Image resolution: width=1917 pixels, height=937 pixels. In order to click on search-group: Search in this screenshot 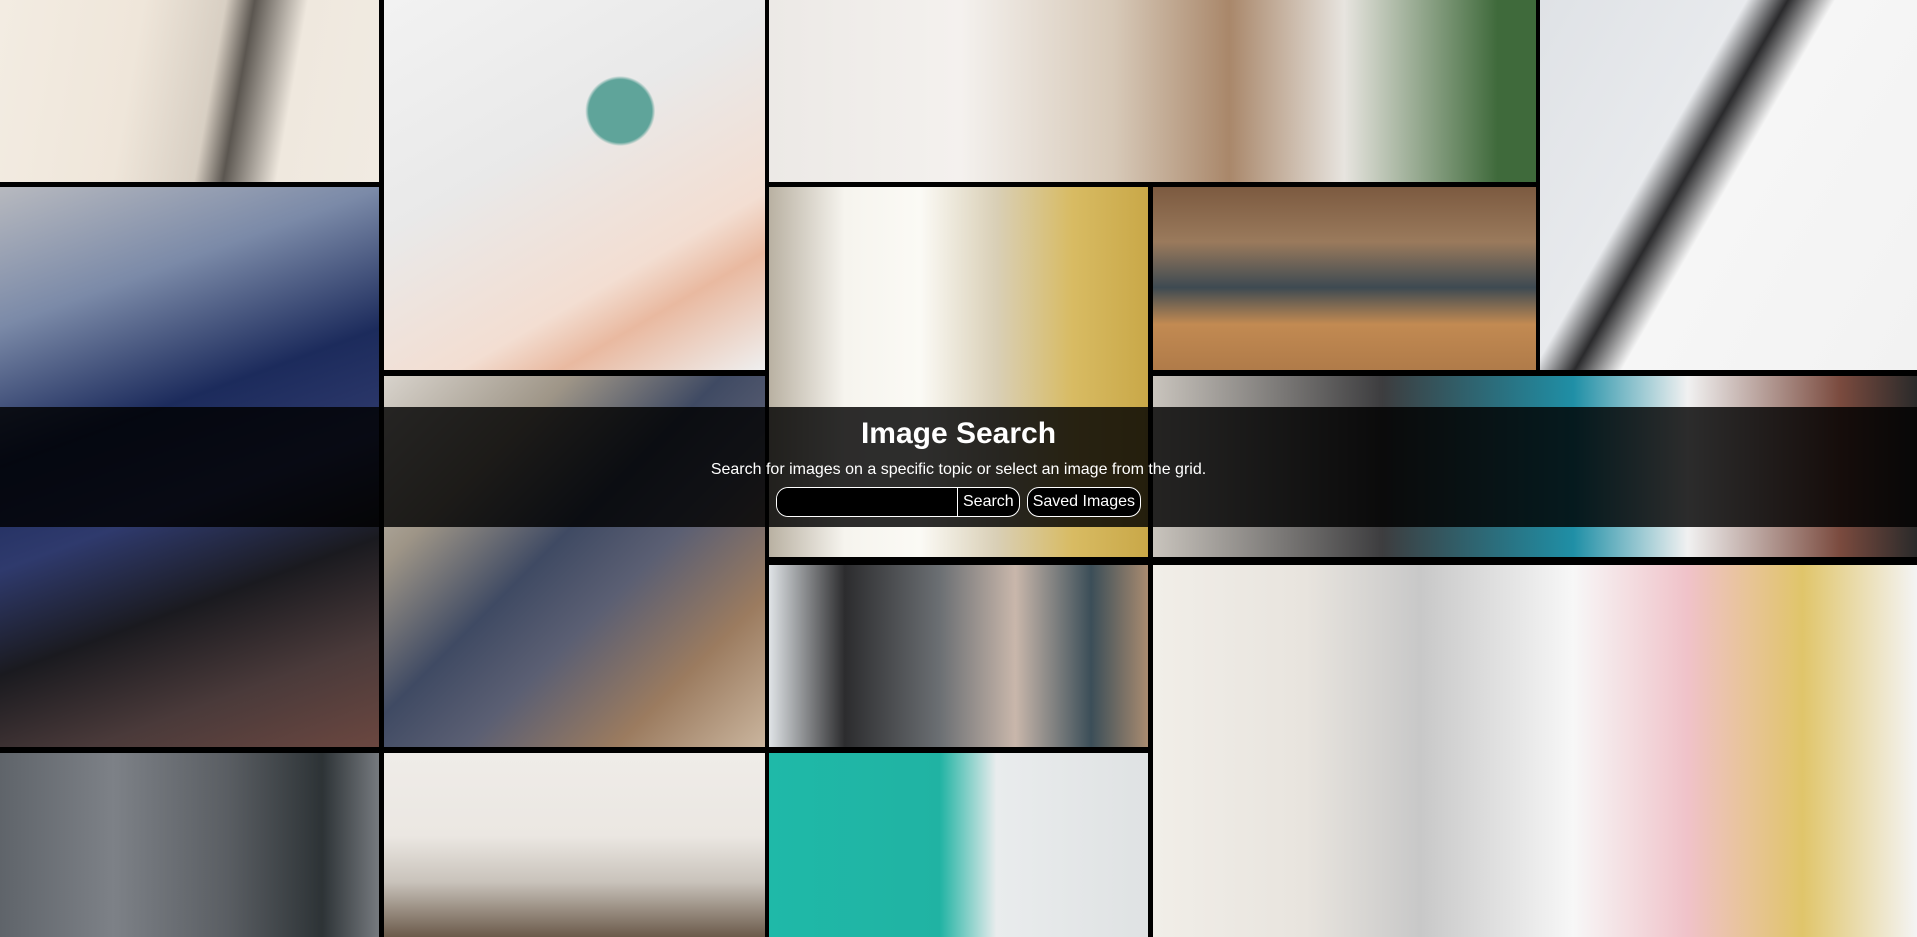, I will do `click(898, 502)`.